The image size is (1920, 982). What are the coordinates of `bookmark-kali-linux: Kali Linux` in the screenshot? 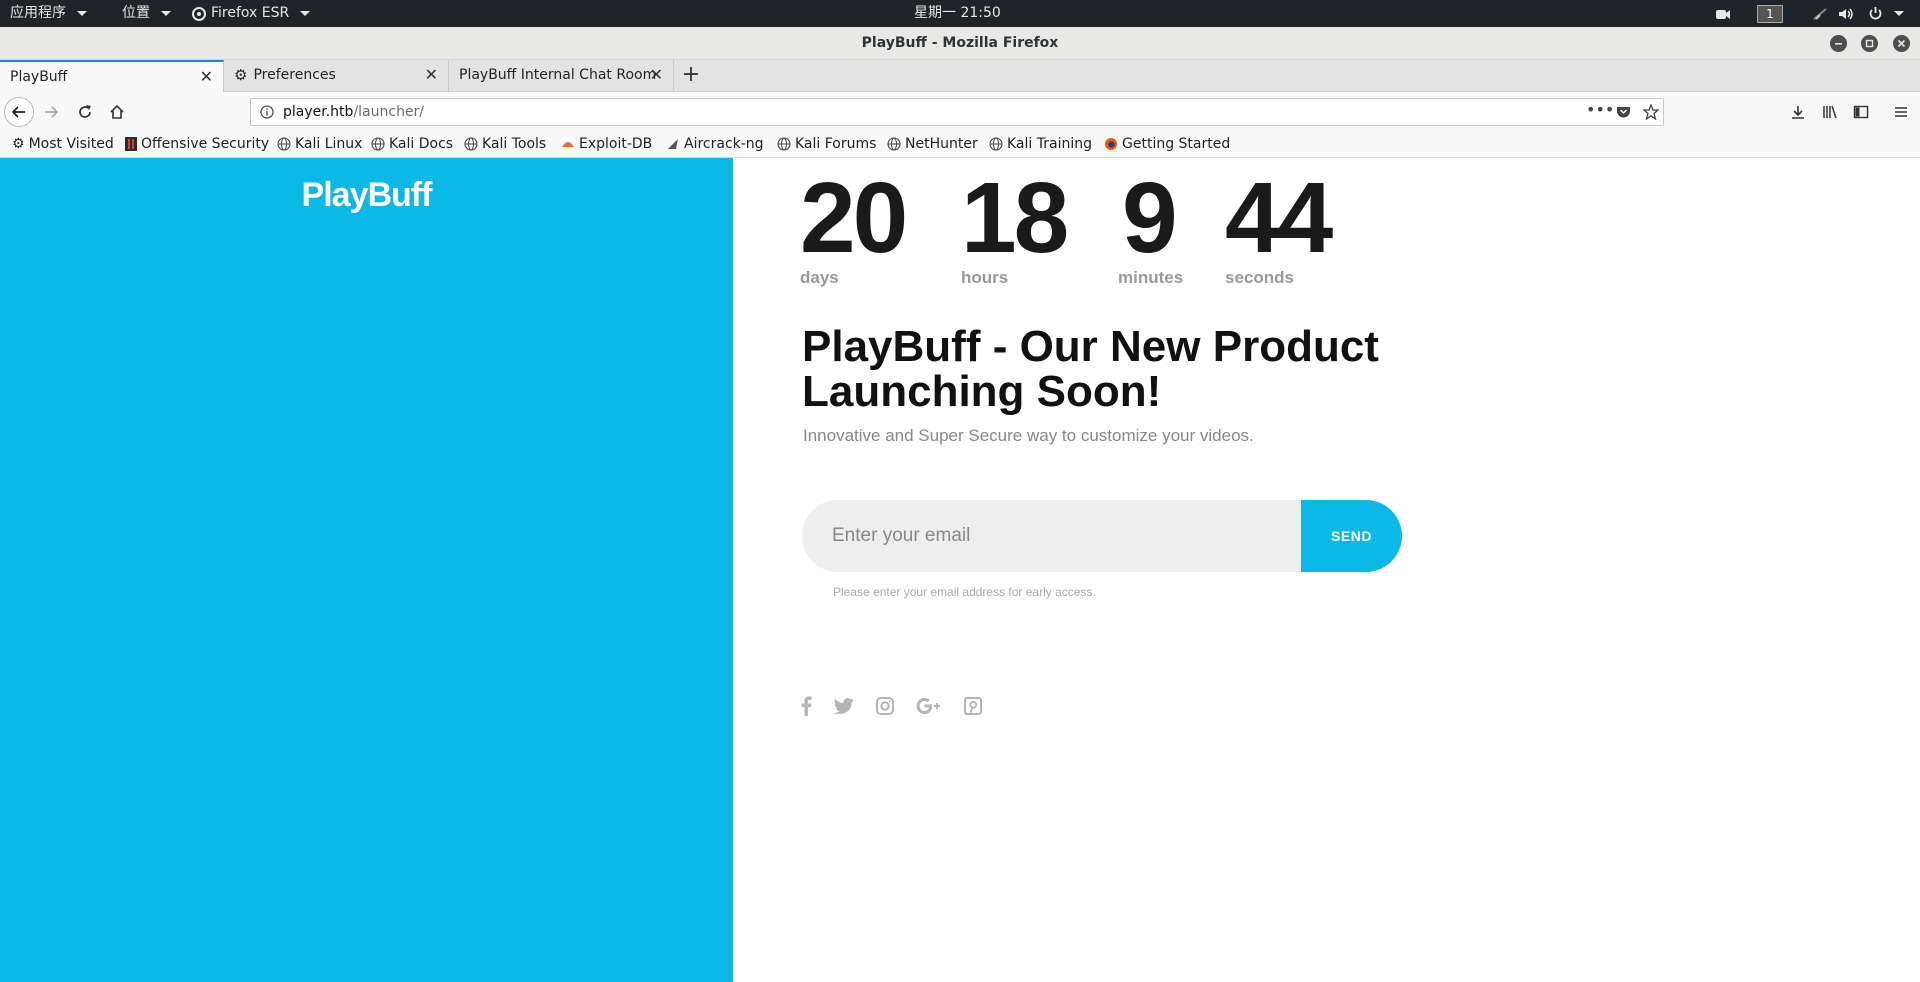 It's located at (319, 144).